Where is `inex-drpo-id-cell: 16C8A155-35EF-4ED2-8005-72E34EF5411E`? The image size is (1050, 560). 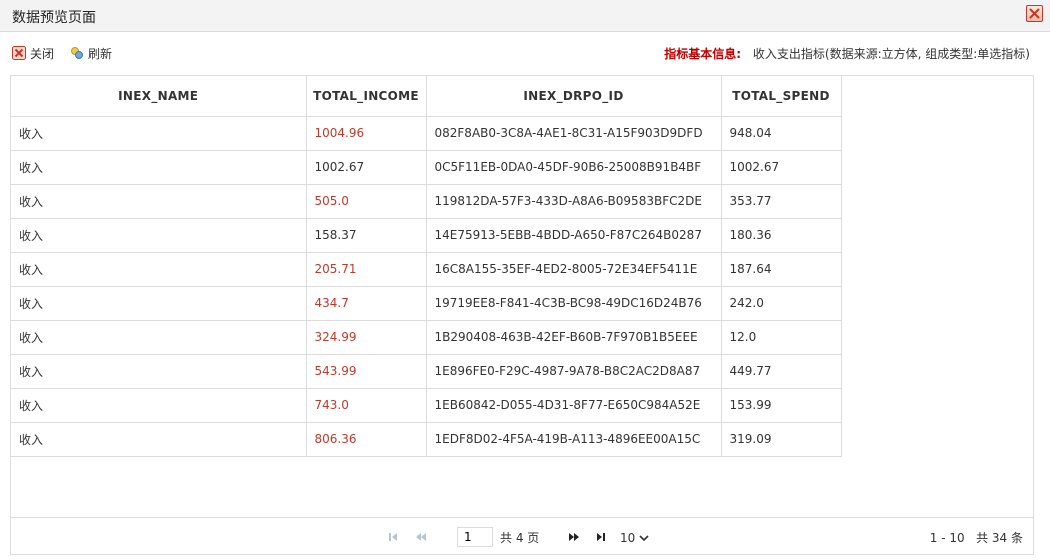 inex-drpo-id-cell: 16C8A155-35EF-4ED2-8005-72E34EF5411E is located at coordinates (574, 269).